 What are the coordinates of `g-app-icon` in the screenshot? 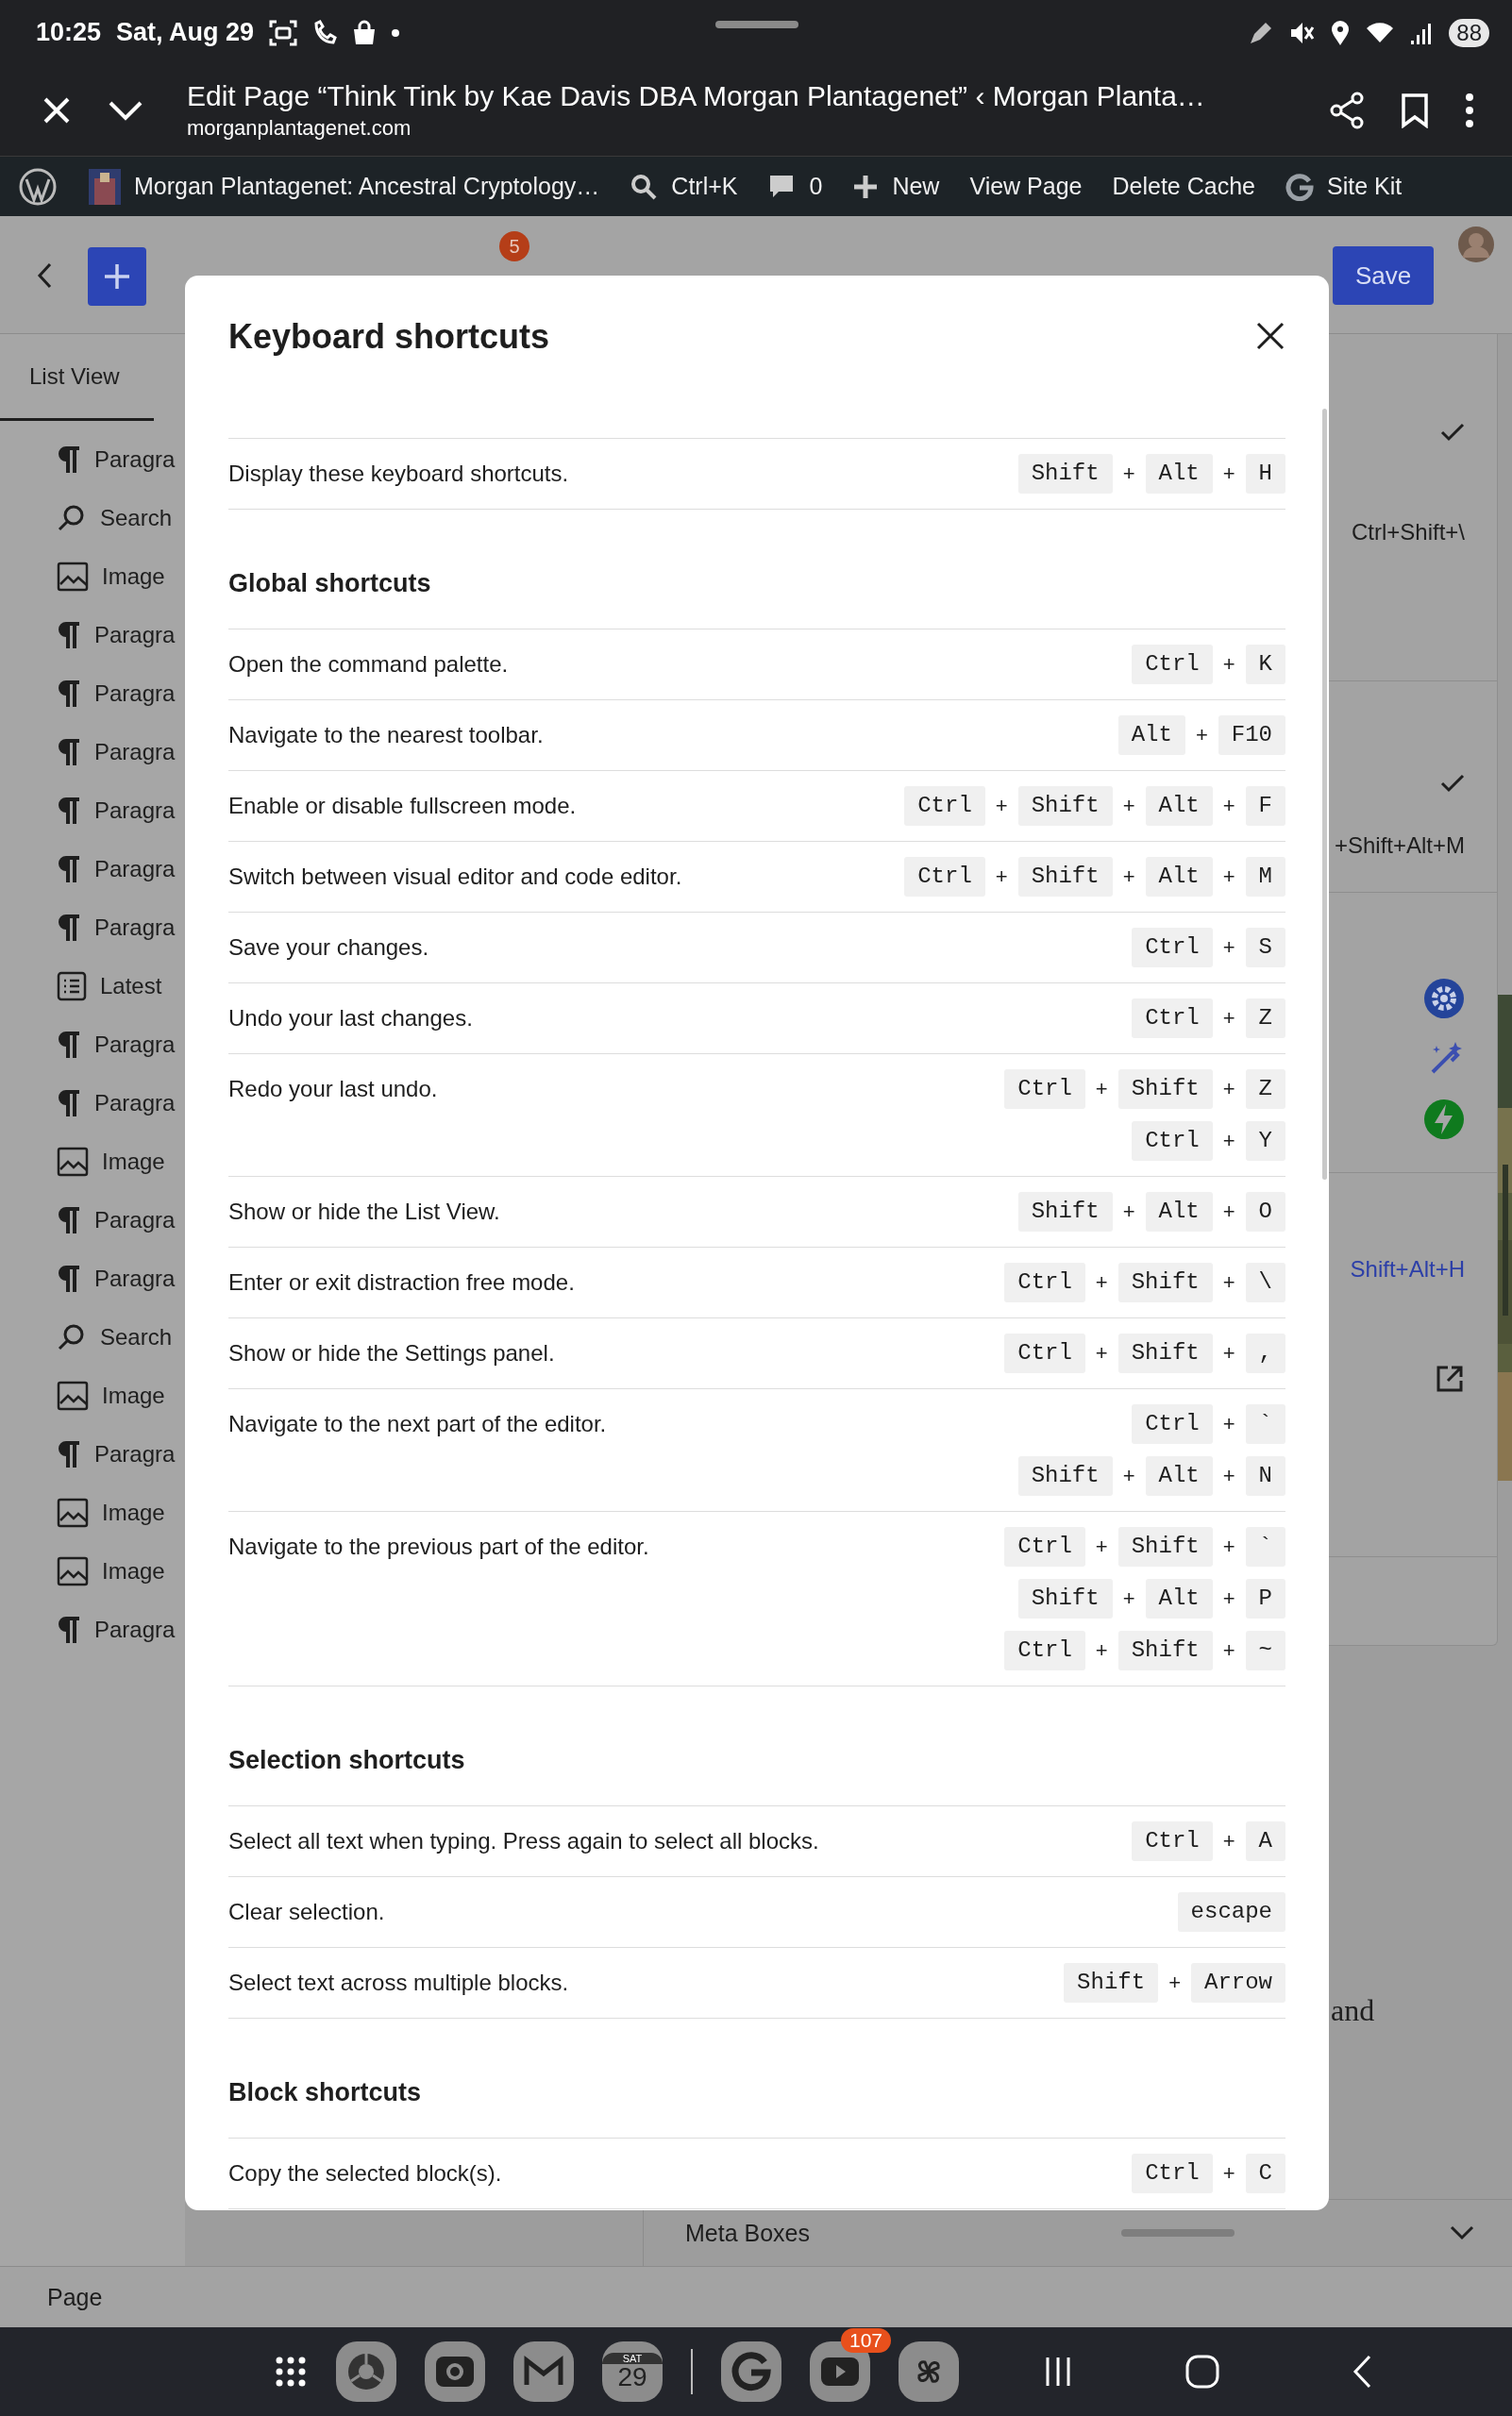 It's located at (751, 2371).